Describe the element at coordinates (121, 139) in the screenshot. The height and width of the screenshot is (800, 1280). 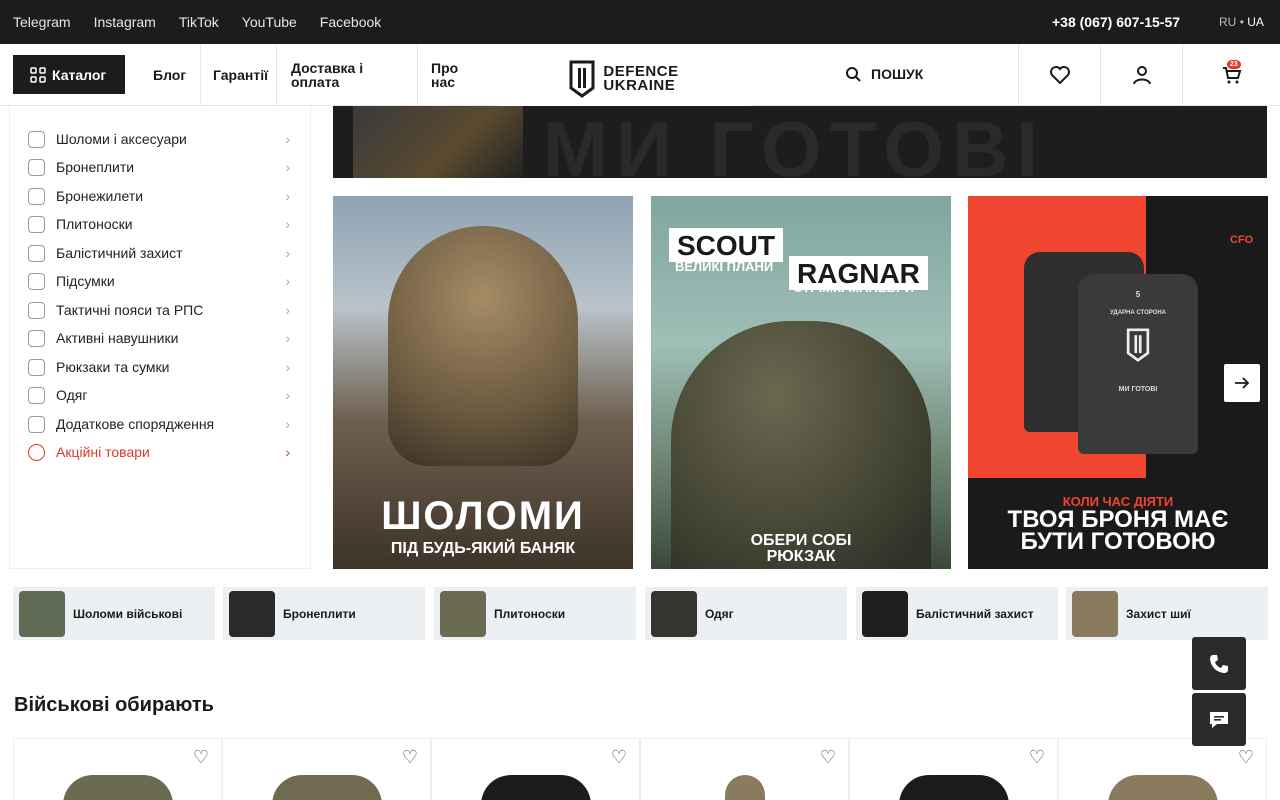
I see `sidebar-item-label: Шоломи і аксесуари` at that location.